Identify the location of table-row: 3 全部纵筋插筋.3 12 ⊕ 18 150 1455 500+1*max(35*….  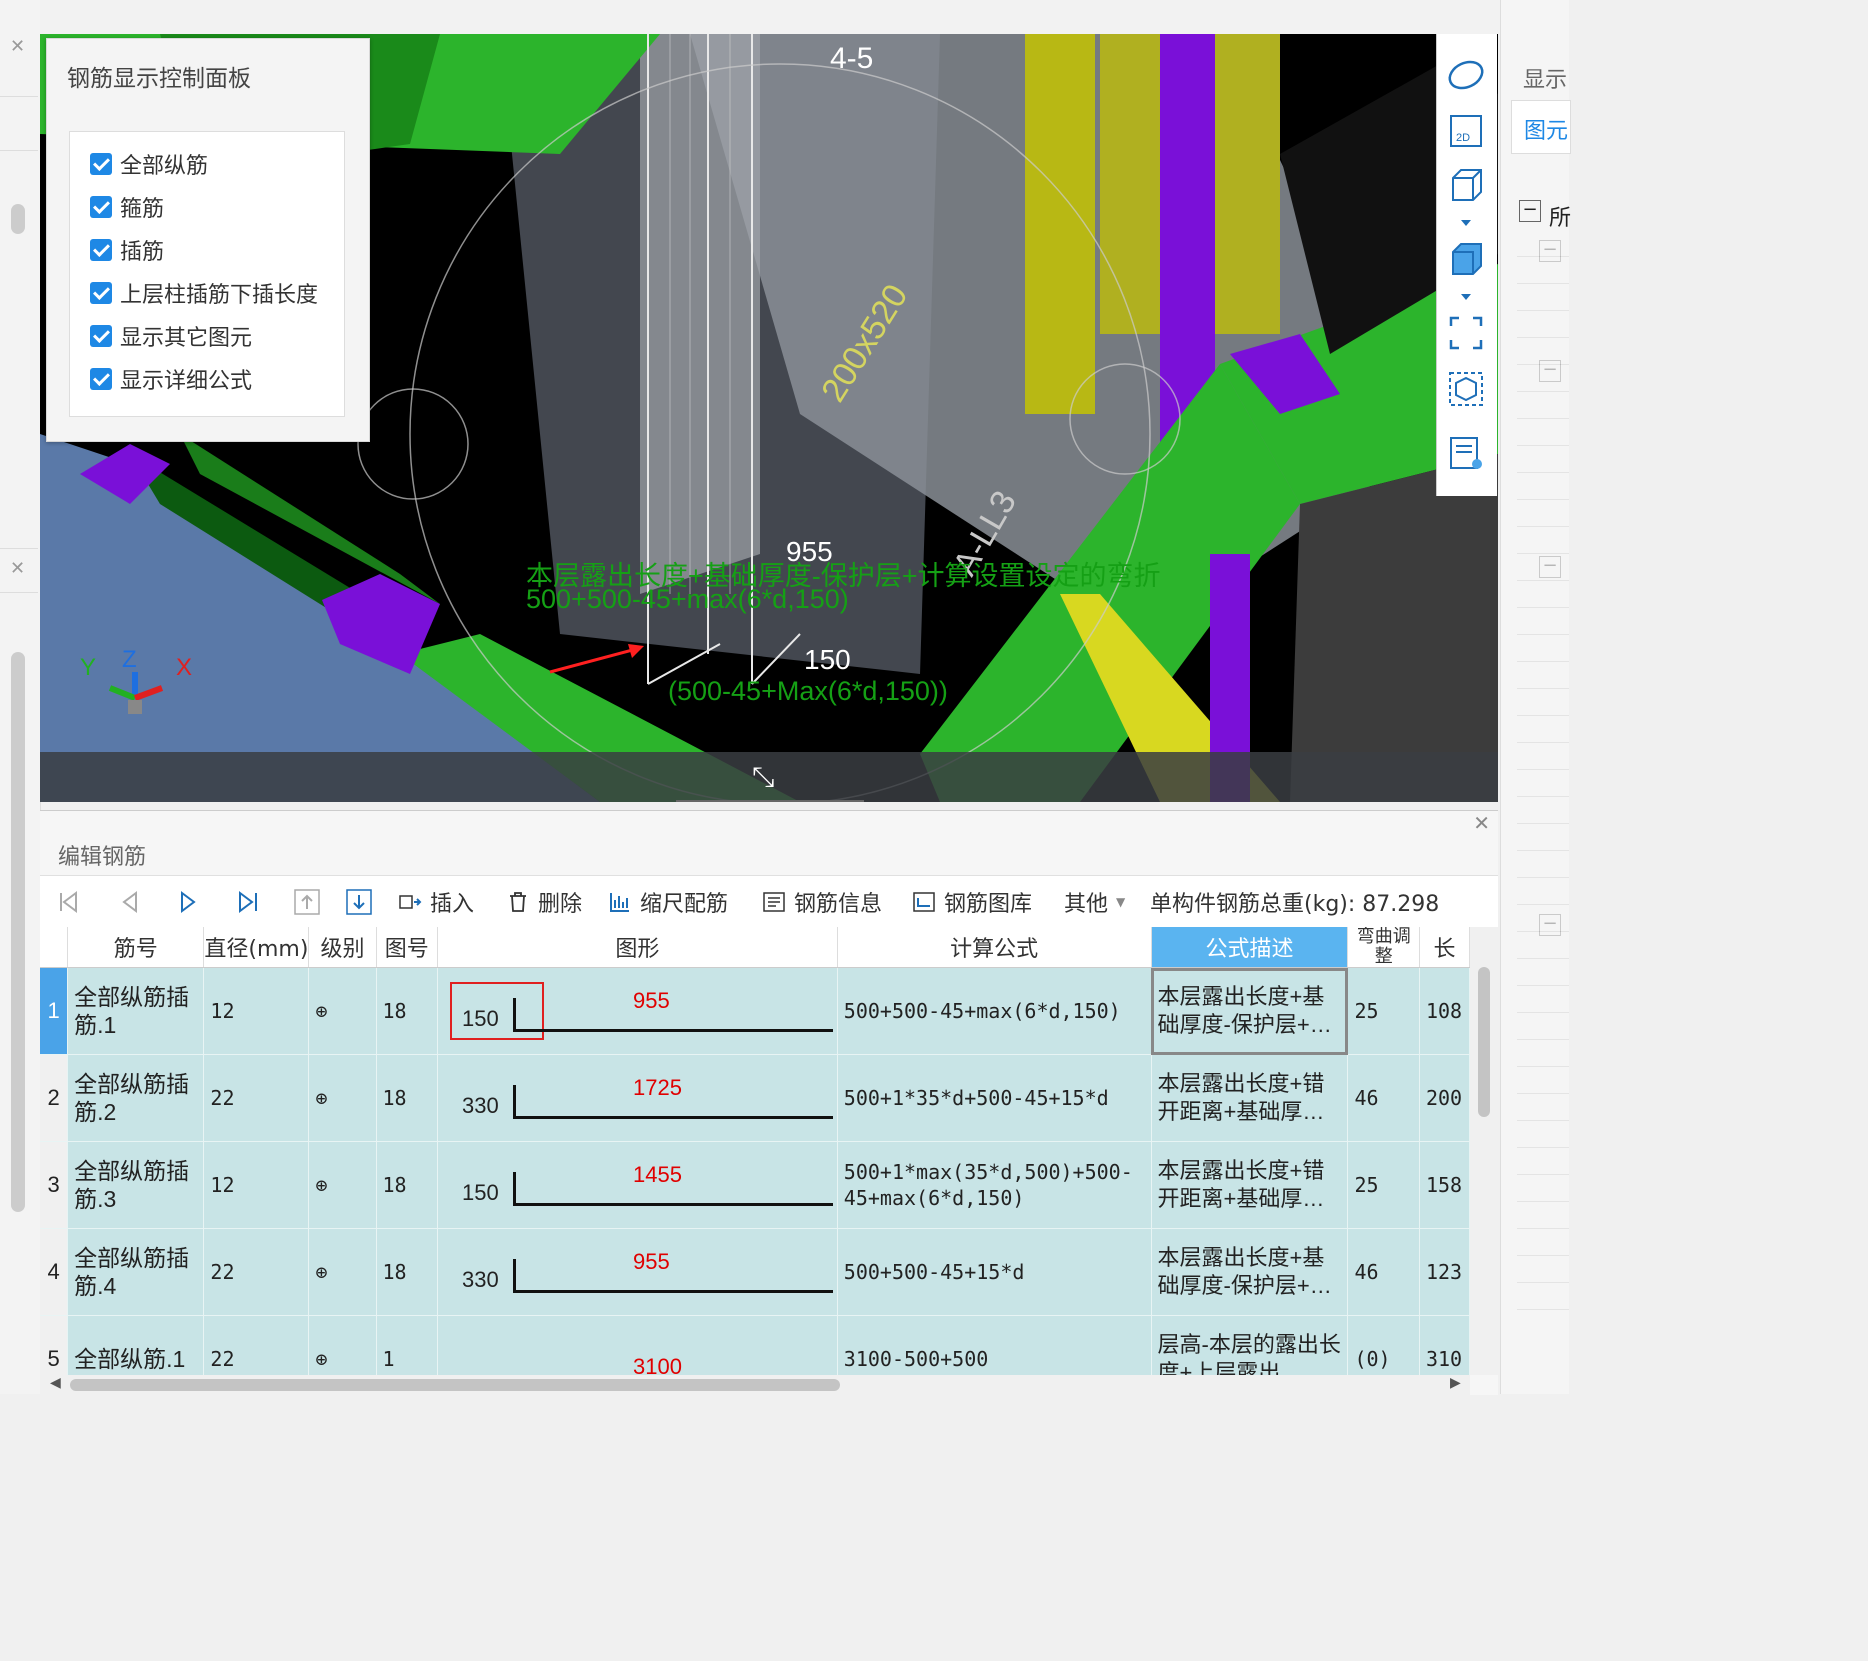
(755, 1185).